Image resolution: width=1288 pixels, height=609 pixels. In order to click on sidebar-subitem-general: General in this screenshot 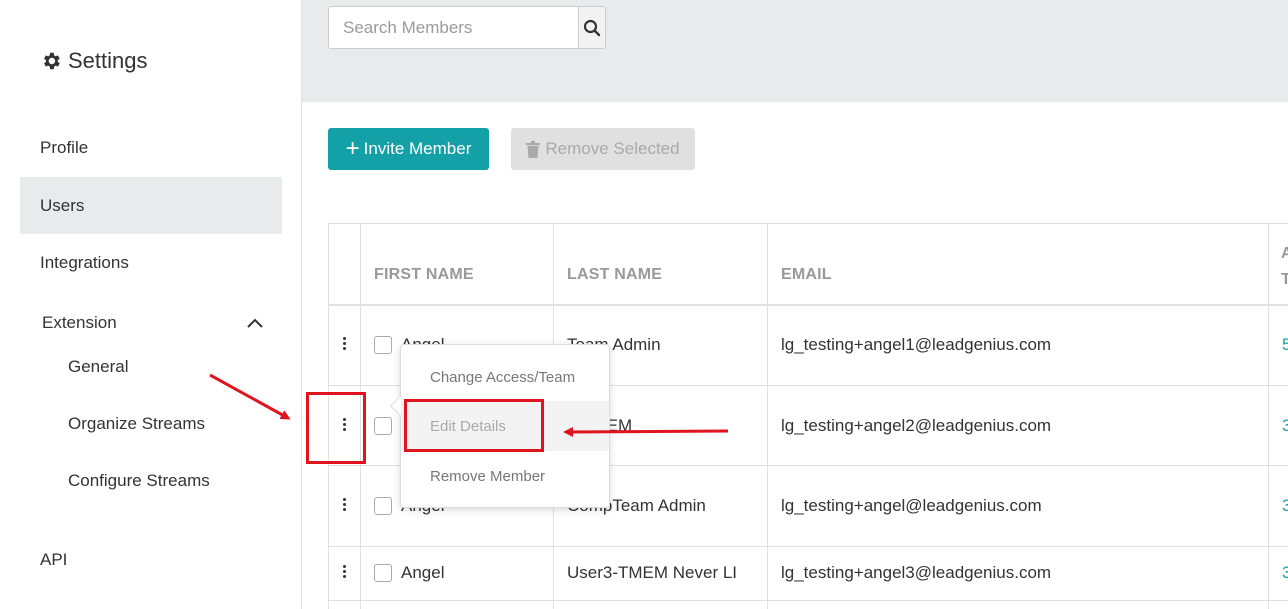, I will do `click(98, 367)`.